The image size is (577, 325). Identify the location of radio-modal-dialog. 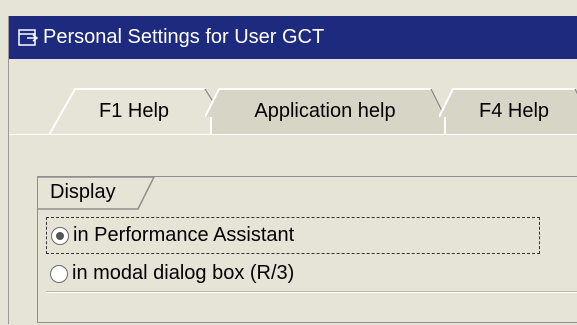
(59, 273).